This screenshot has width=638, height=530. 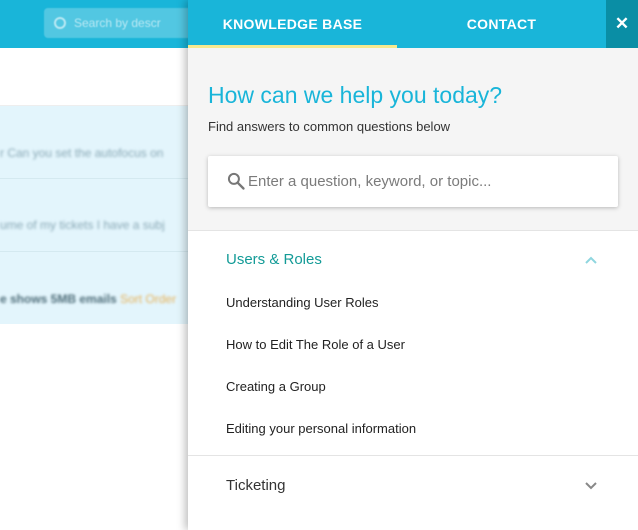 I want to click on help-search-box, so click(x=413, y=181).